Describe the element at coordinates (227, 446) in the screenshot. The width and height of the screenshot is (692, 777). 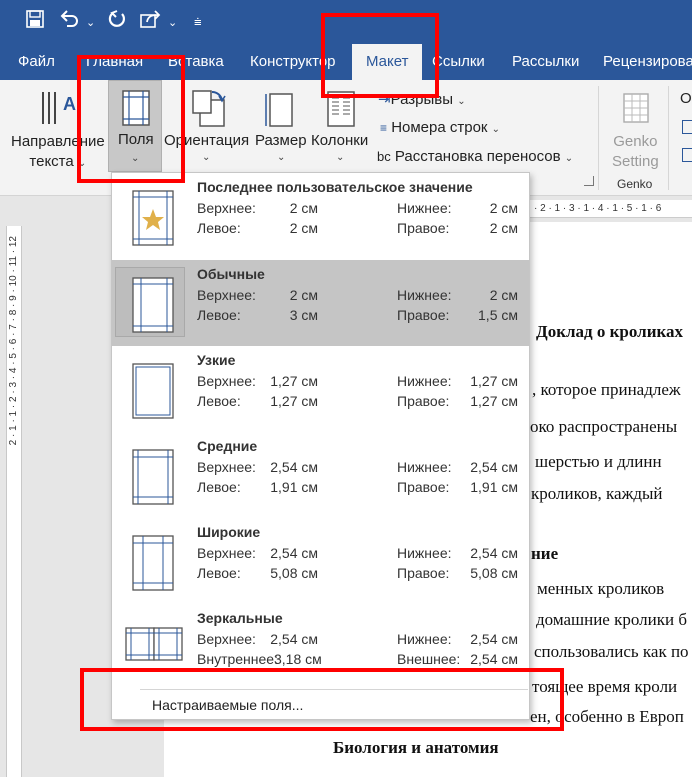
I see `margin-option-title: Средние` at that location.